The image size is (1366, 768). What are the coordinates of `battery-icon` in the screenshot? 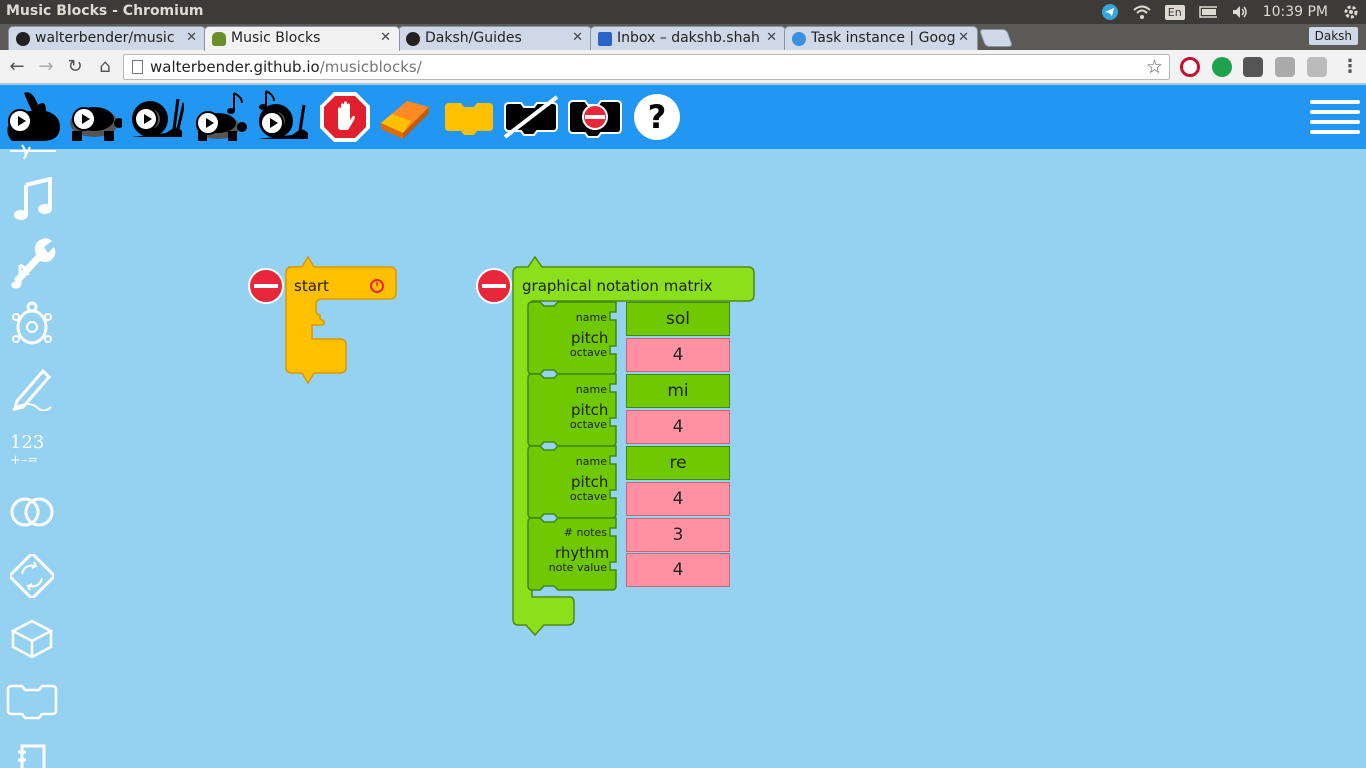 It's located at (1207, 12).